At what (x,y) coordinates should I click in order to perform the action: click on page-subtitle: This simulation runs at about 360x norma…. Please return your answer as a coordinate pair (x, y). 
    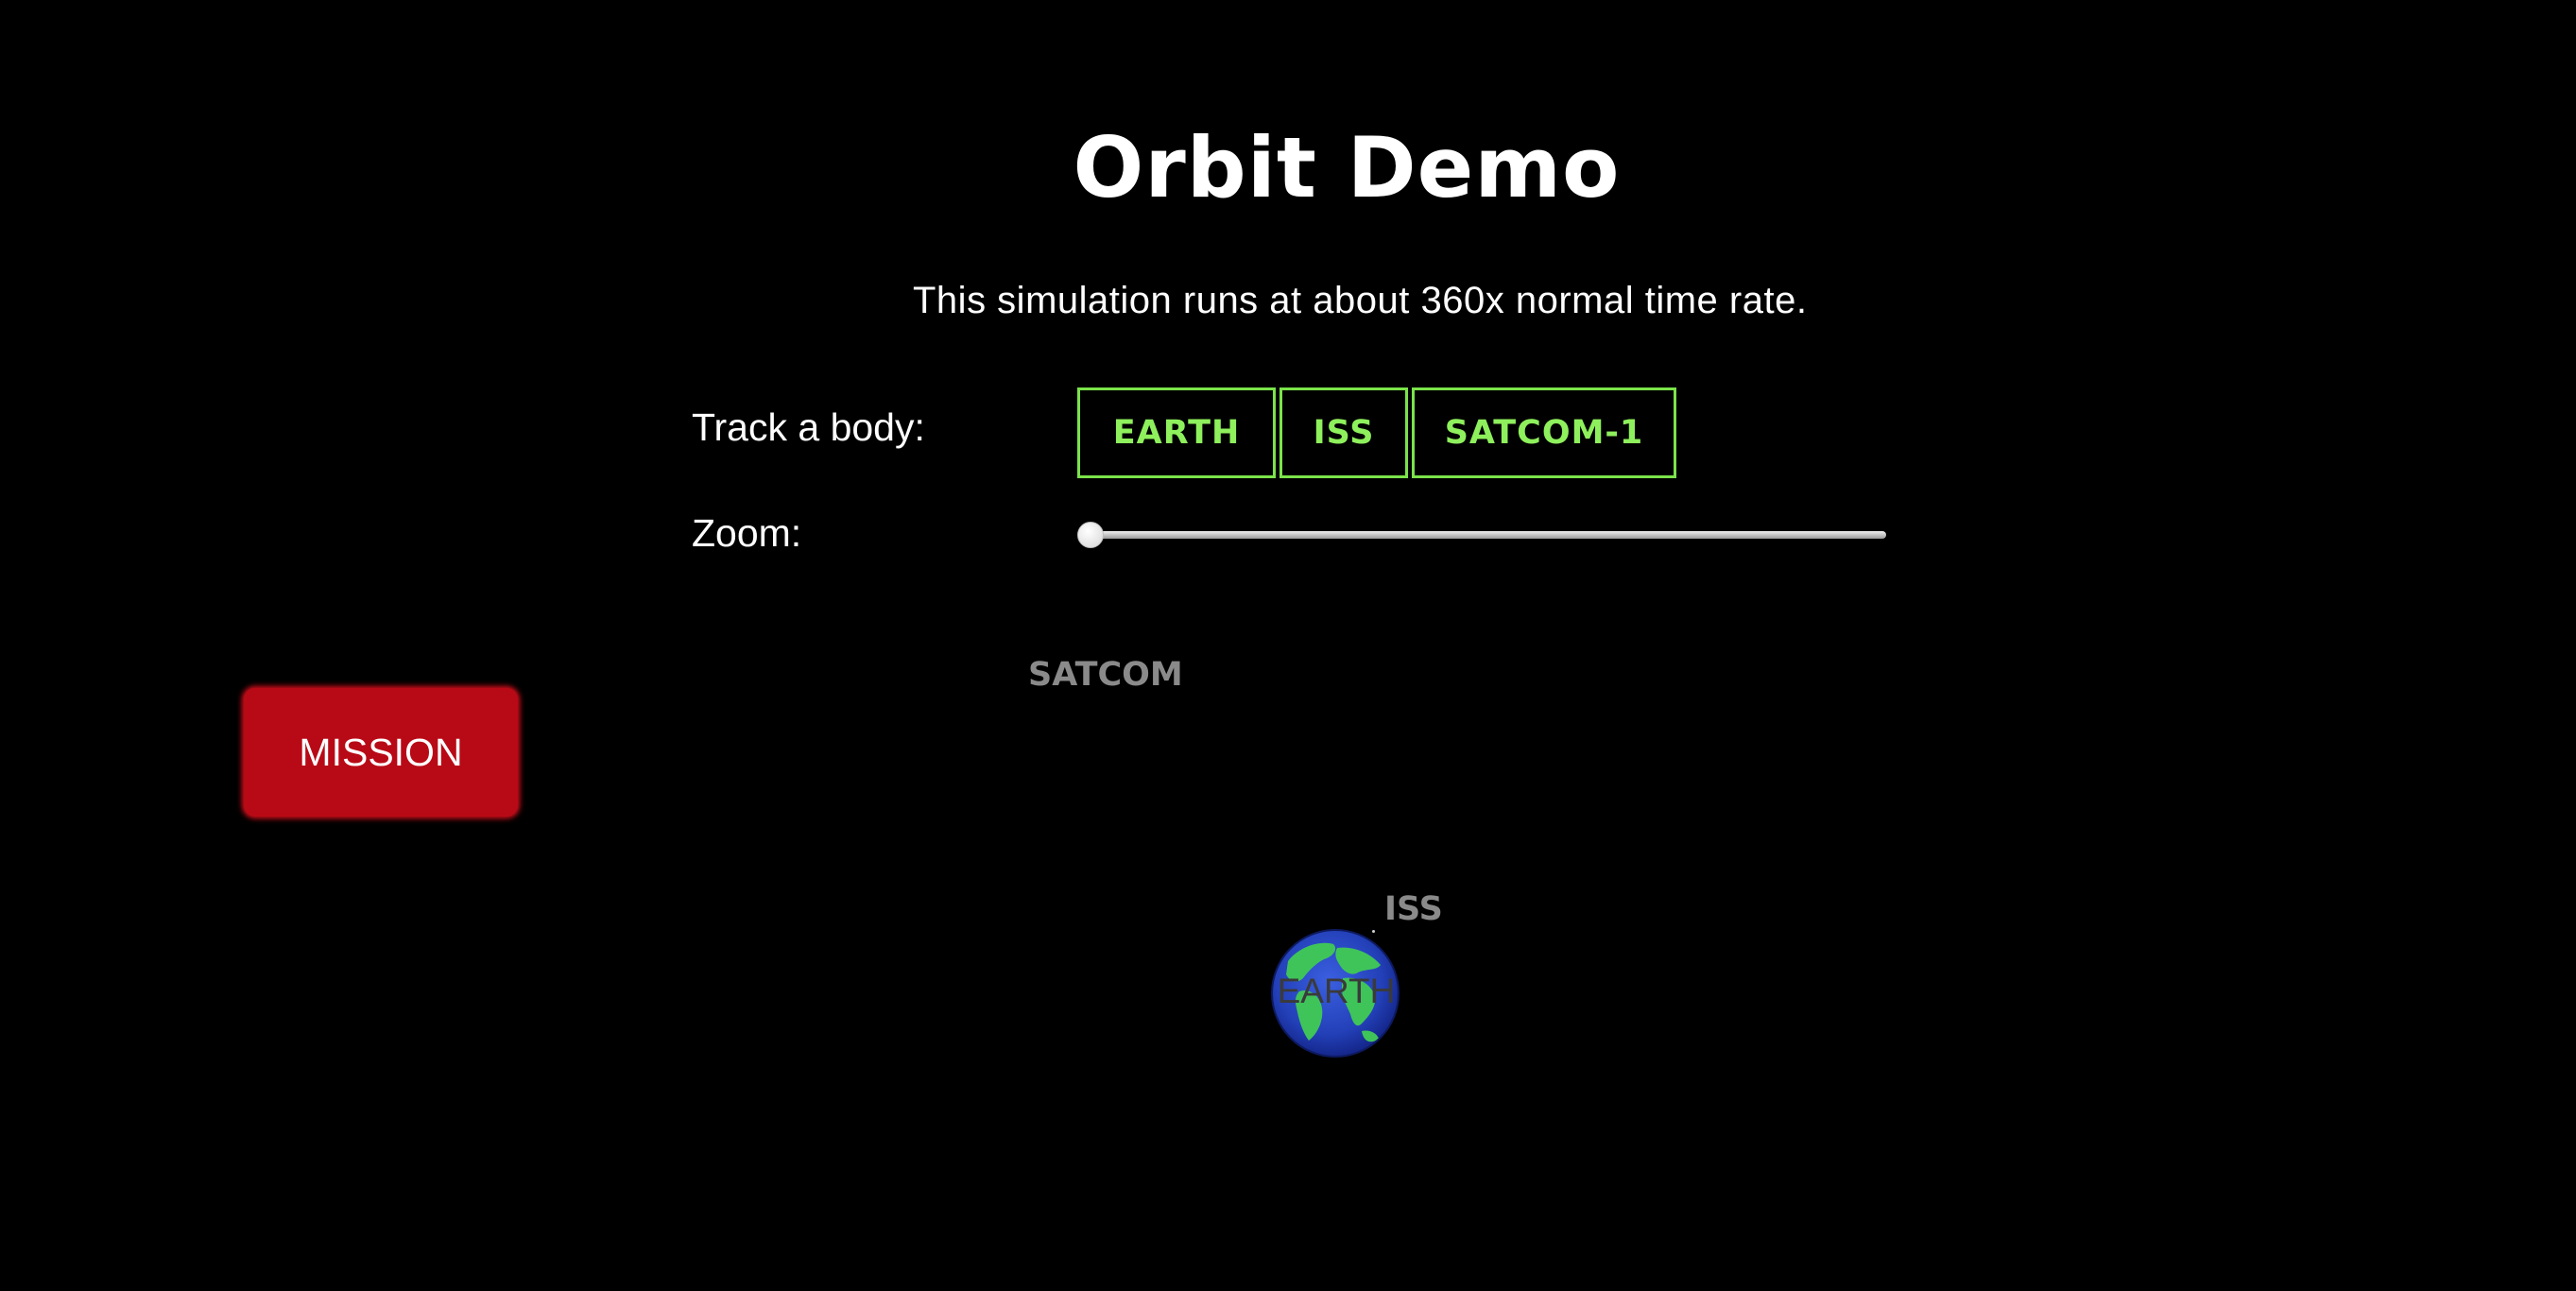
    Looking at the image, I should click on (1360, 300).